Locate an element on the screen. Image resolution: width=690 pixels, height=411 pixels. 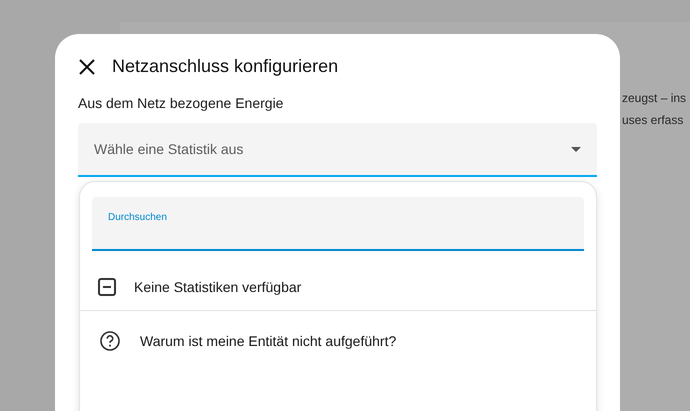
minus-box-icon is located at coordinates (107, 287).